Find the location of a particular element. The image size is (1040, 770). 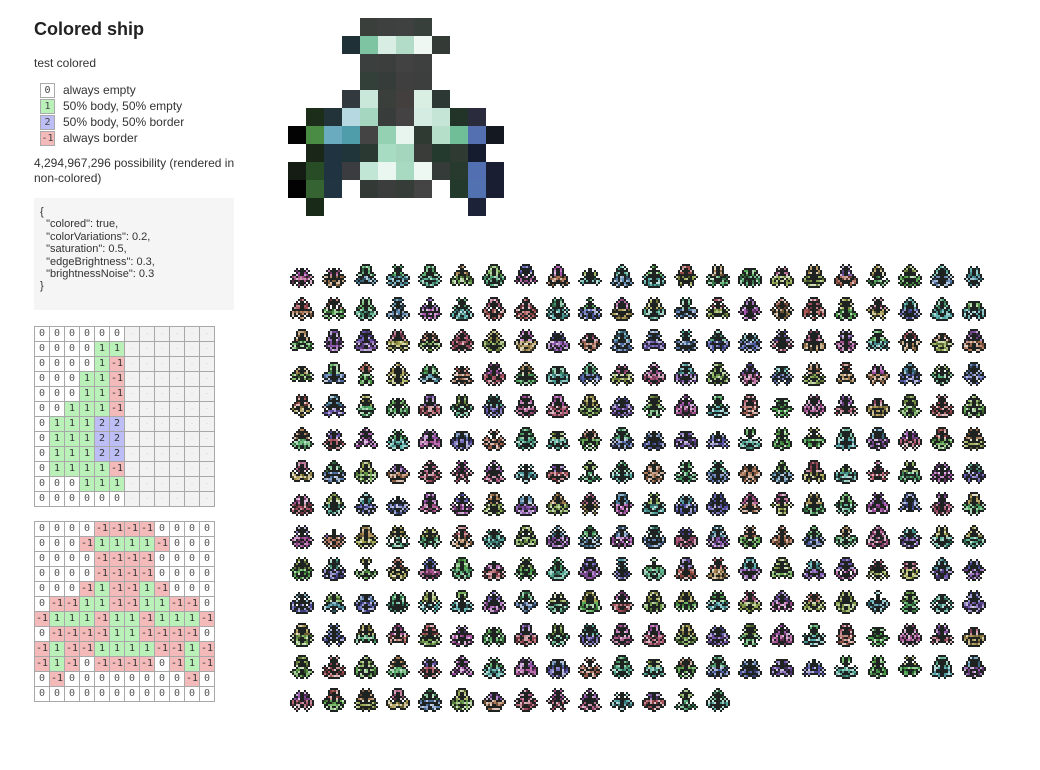

mask-cell: 2 is located at coordinates (117, 439).